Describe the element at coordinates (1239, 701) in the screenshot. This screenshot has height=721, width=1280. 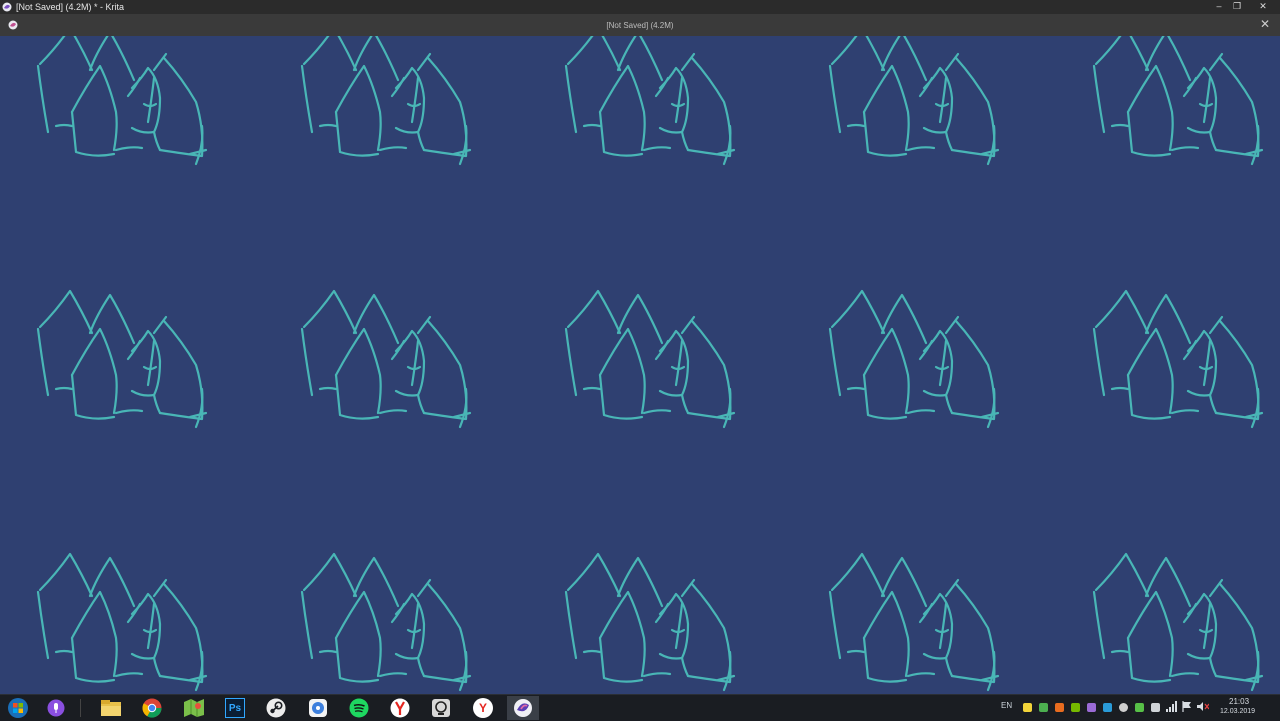
I see `clock-time: 21:03` at that location.